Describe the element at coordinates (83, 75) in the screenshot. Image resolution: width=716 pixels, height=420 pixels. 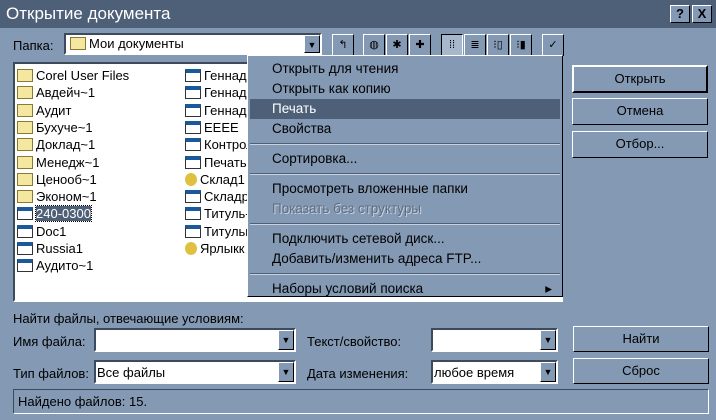
I see `file-name: Corel User Files` at that location.